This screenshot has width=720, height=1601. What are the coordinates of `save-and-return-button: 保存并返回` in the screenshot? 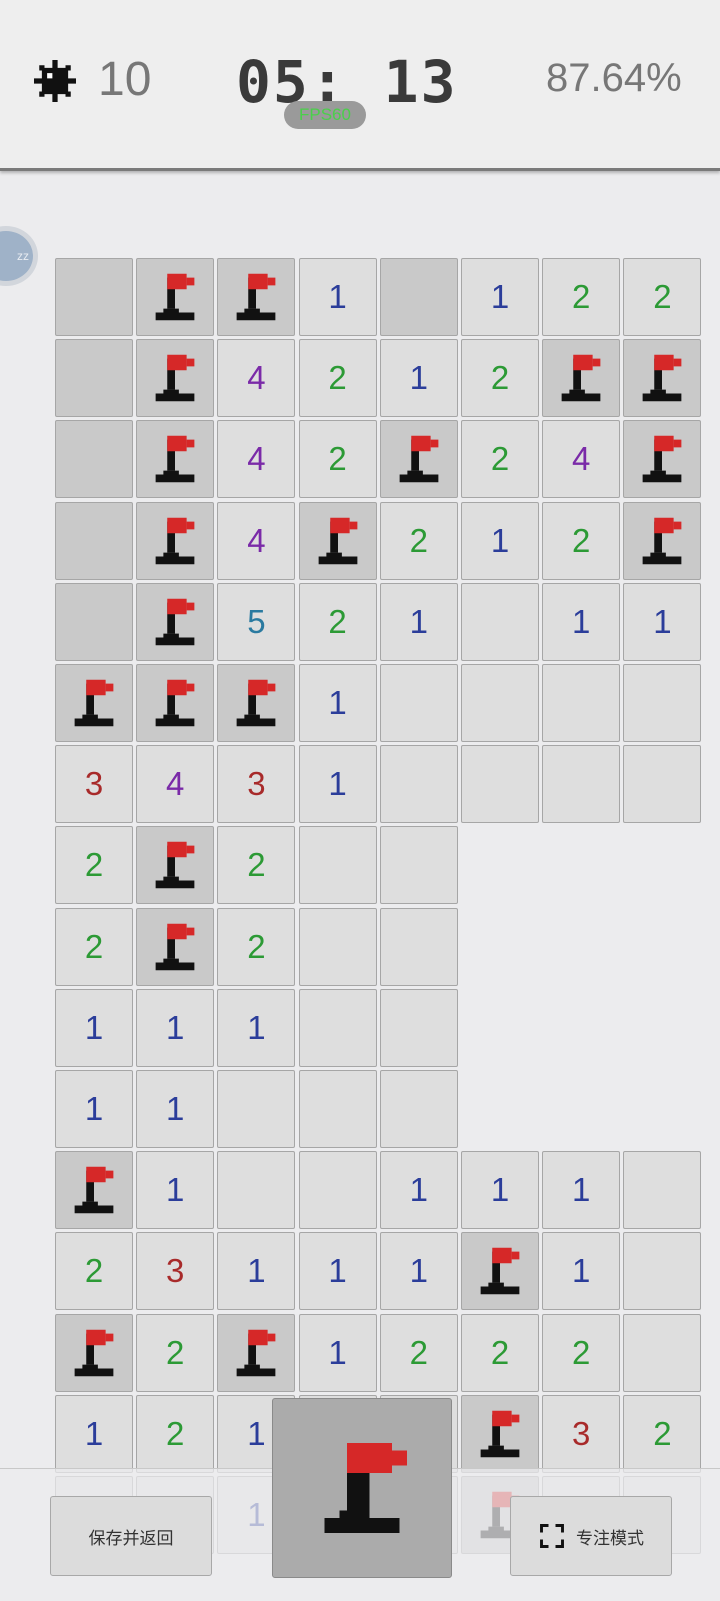 It's located at (131, 1536).